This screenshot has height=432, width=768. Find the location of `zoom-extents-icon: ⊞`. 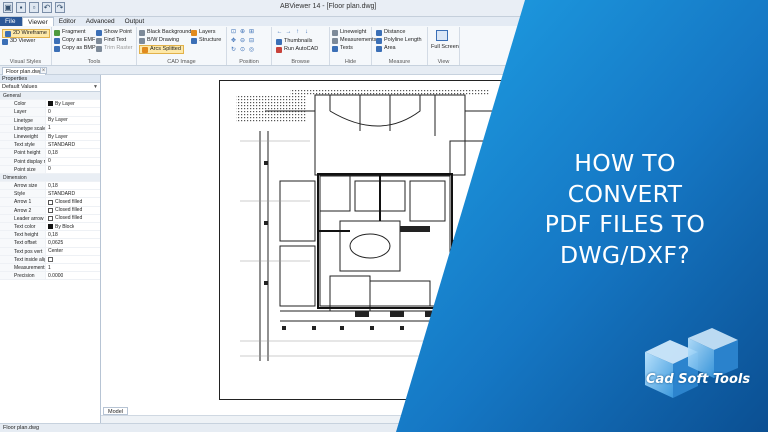

zoom-extents-icon: ⊞ is located at coordinates (251, 32).